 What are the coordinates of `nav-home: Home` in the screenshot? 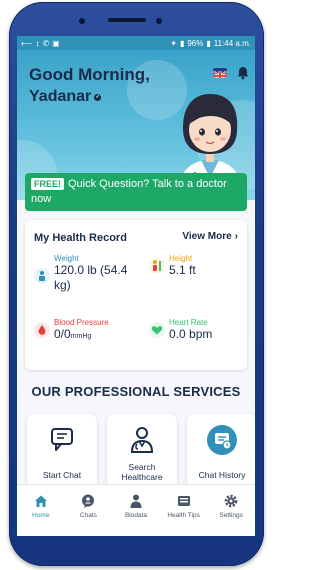 It's located at (41, 502).